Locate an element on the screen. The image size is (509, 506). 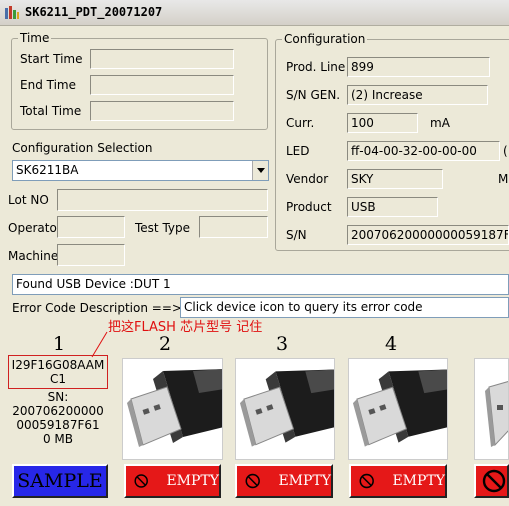
flash-model: I29F16G08AAM C1 is located at coordinates (58, 372).